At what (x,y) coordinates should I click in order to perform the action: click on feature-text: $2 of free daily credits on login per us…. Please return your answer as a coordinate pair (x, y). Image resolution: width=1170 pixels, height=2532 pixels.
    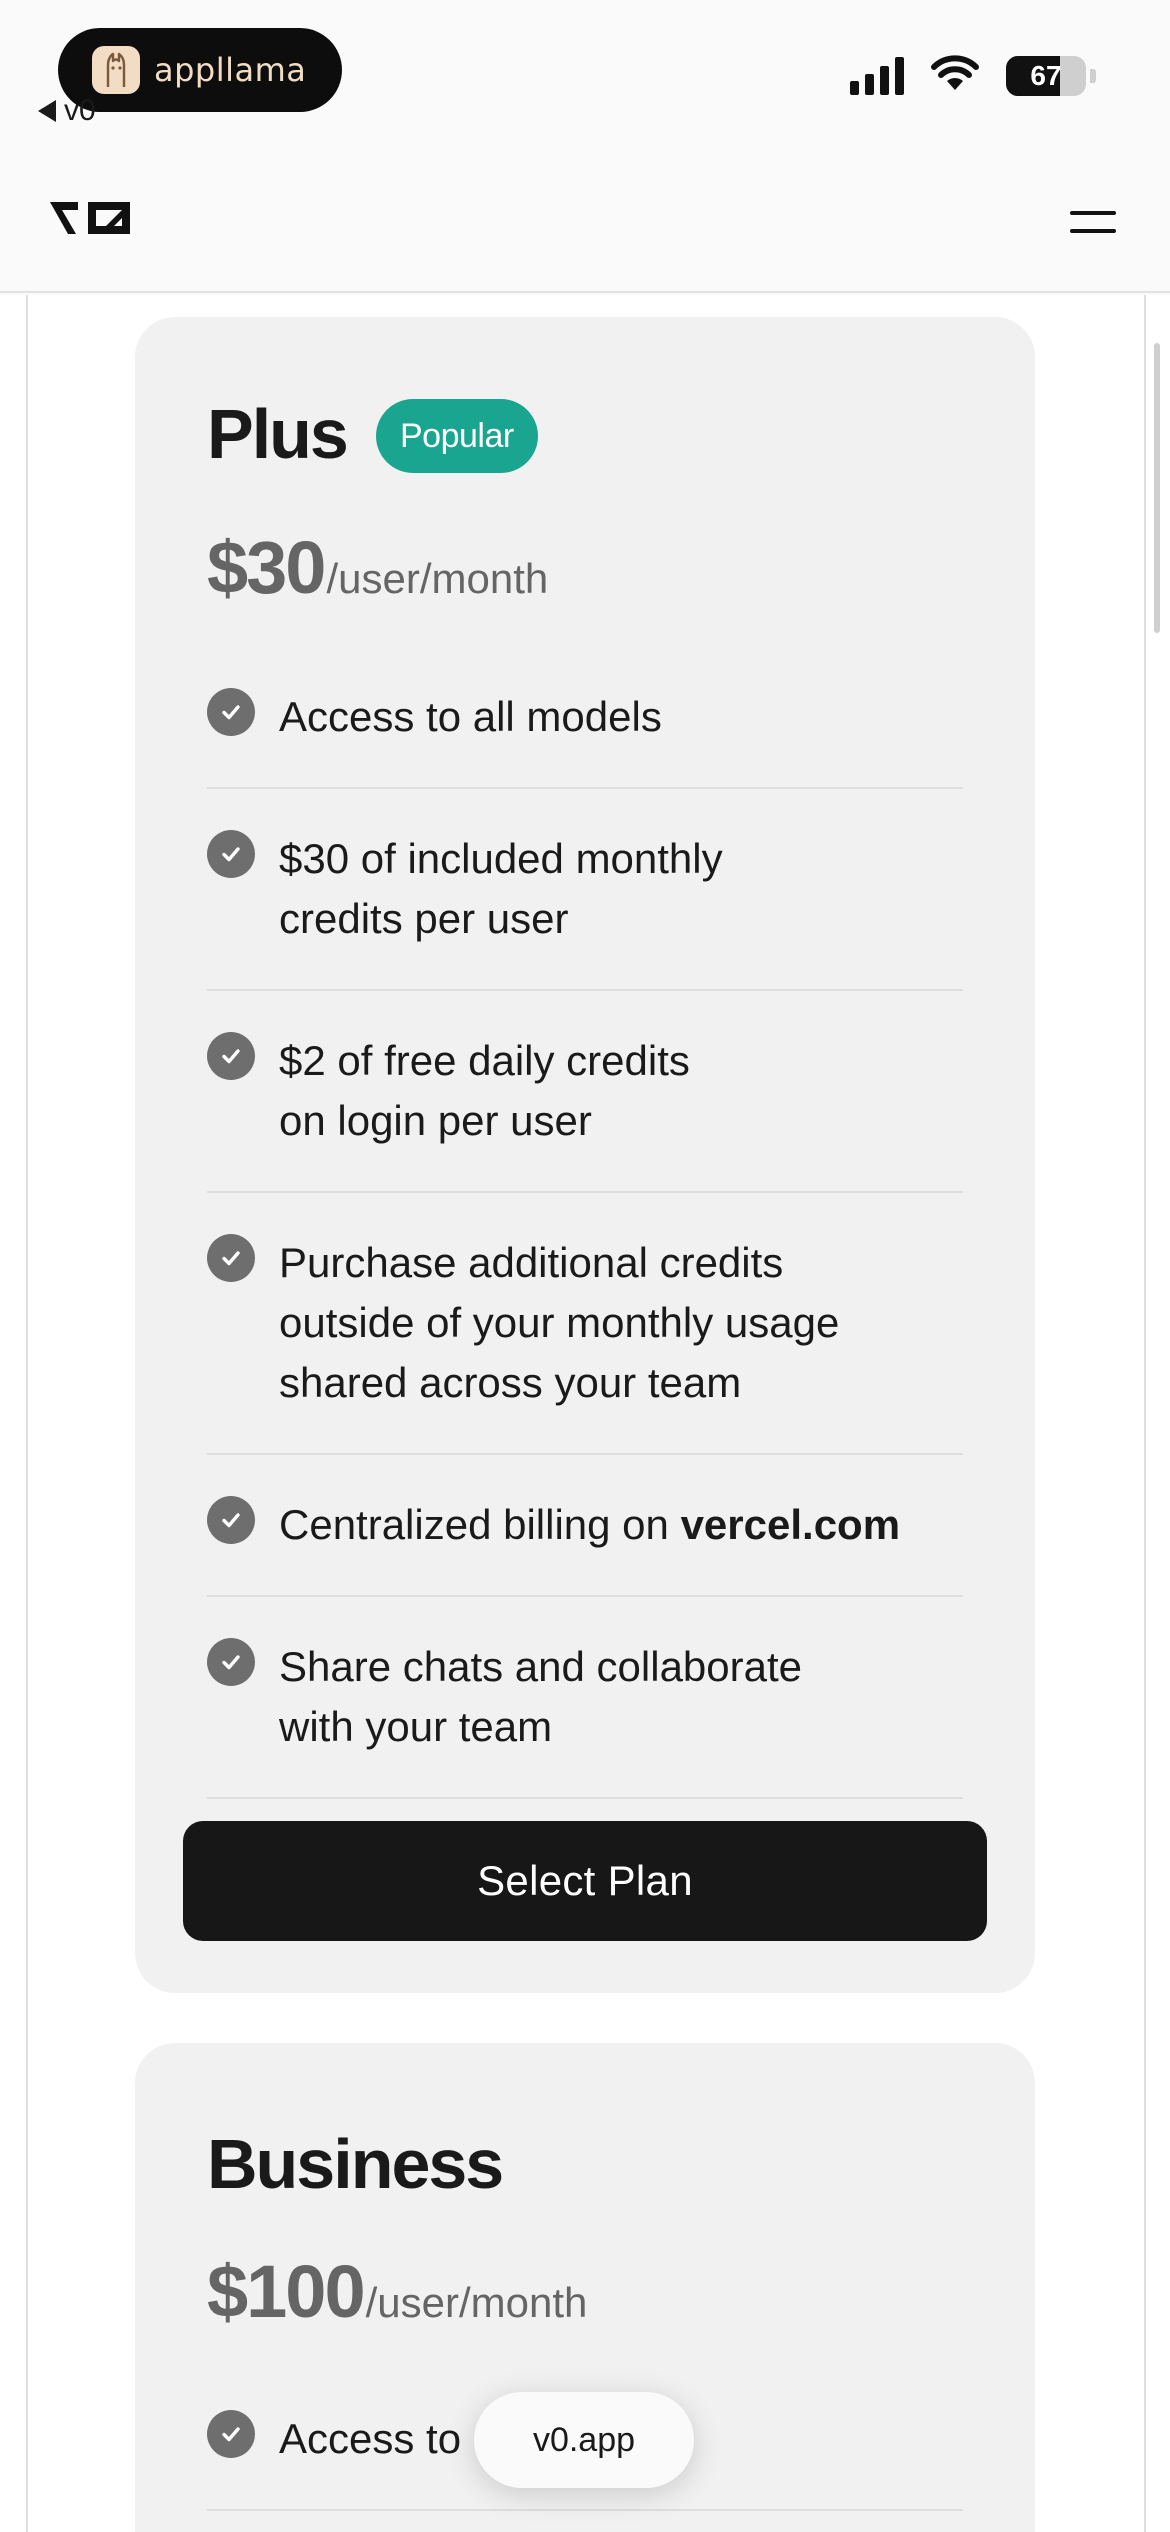
    Looking at the image, I should click on (484, 1090).